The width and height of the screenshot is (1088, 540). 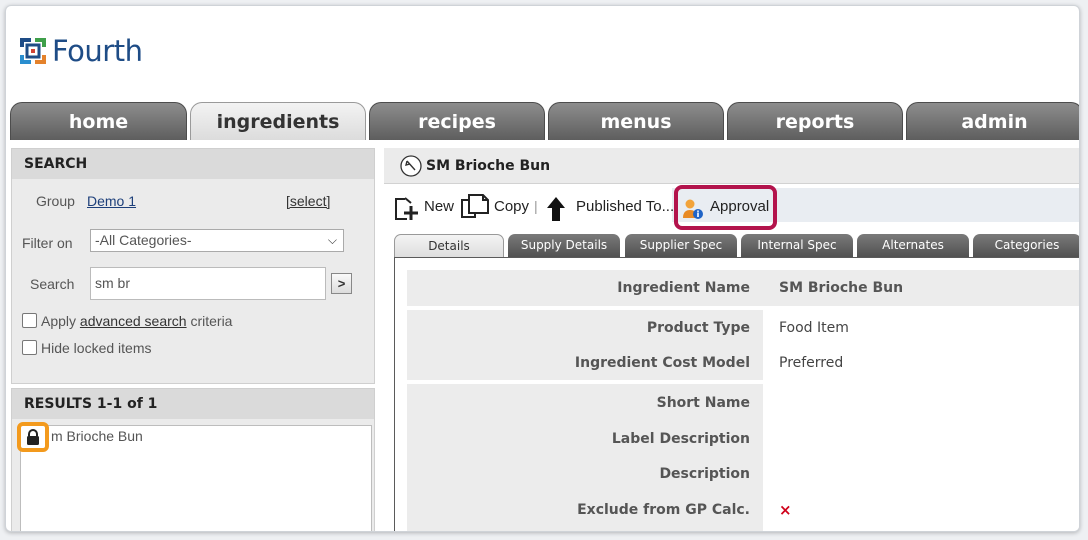 What do you see at coordinates (683, 288) in the screenshot?
I see `ingredient-name-label: Ingredient Name` at bounding box center [683, 288].